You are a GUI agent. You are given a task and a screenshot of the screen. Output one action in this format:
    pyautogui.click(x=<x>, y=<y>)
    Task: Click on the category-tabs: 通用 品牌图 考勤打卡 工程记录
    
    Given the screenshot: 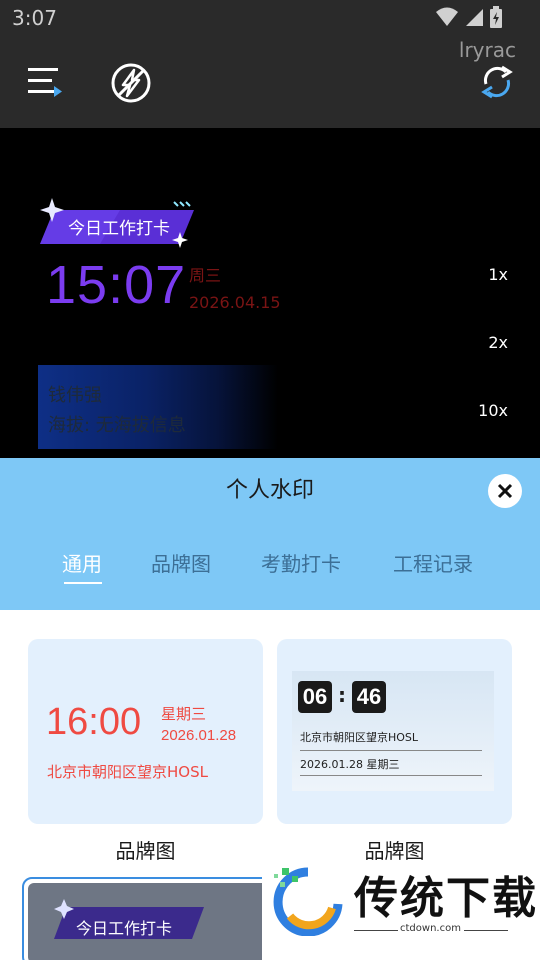 What is the action you would take?
    pyautogui.click(x=270, y=568)
    